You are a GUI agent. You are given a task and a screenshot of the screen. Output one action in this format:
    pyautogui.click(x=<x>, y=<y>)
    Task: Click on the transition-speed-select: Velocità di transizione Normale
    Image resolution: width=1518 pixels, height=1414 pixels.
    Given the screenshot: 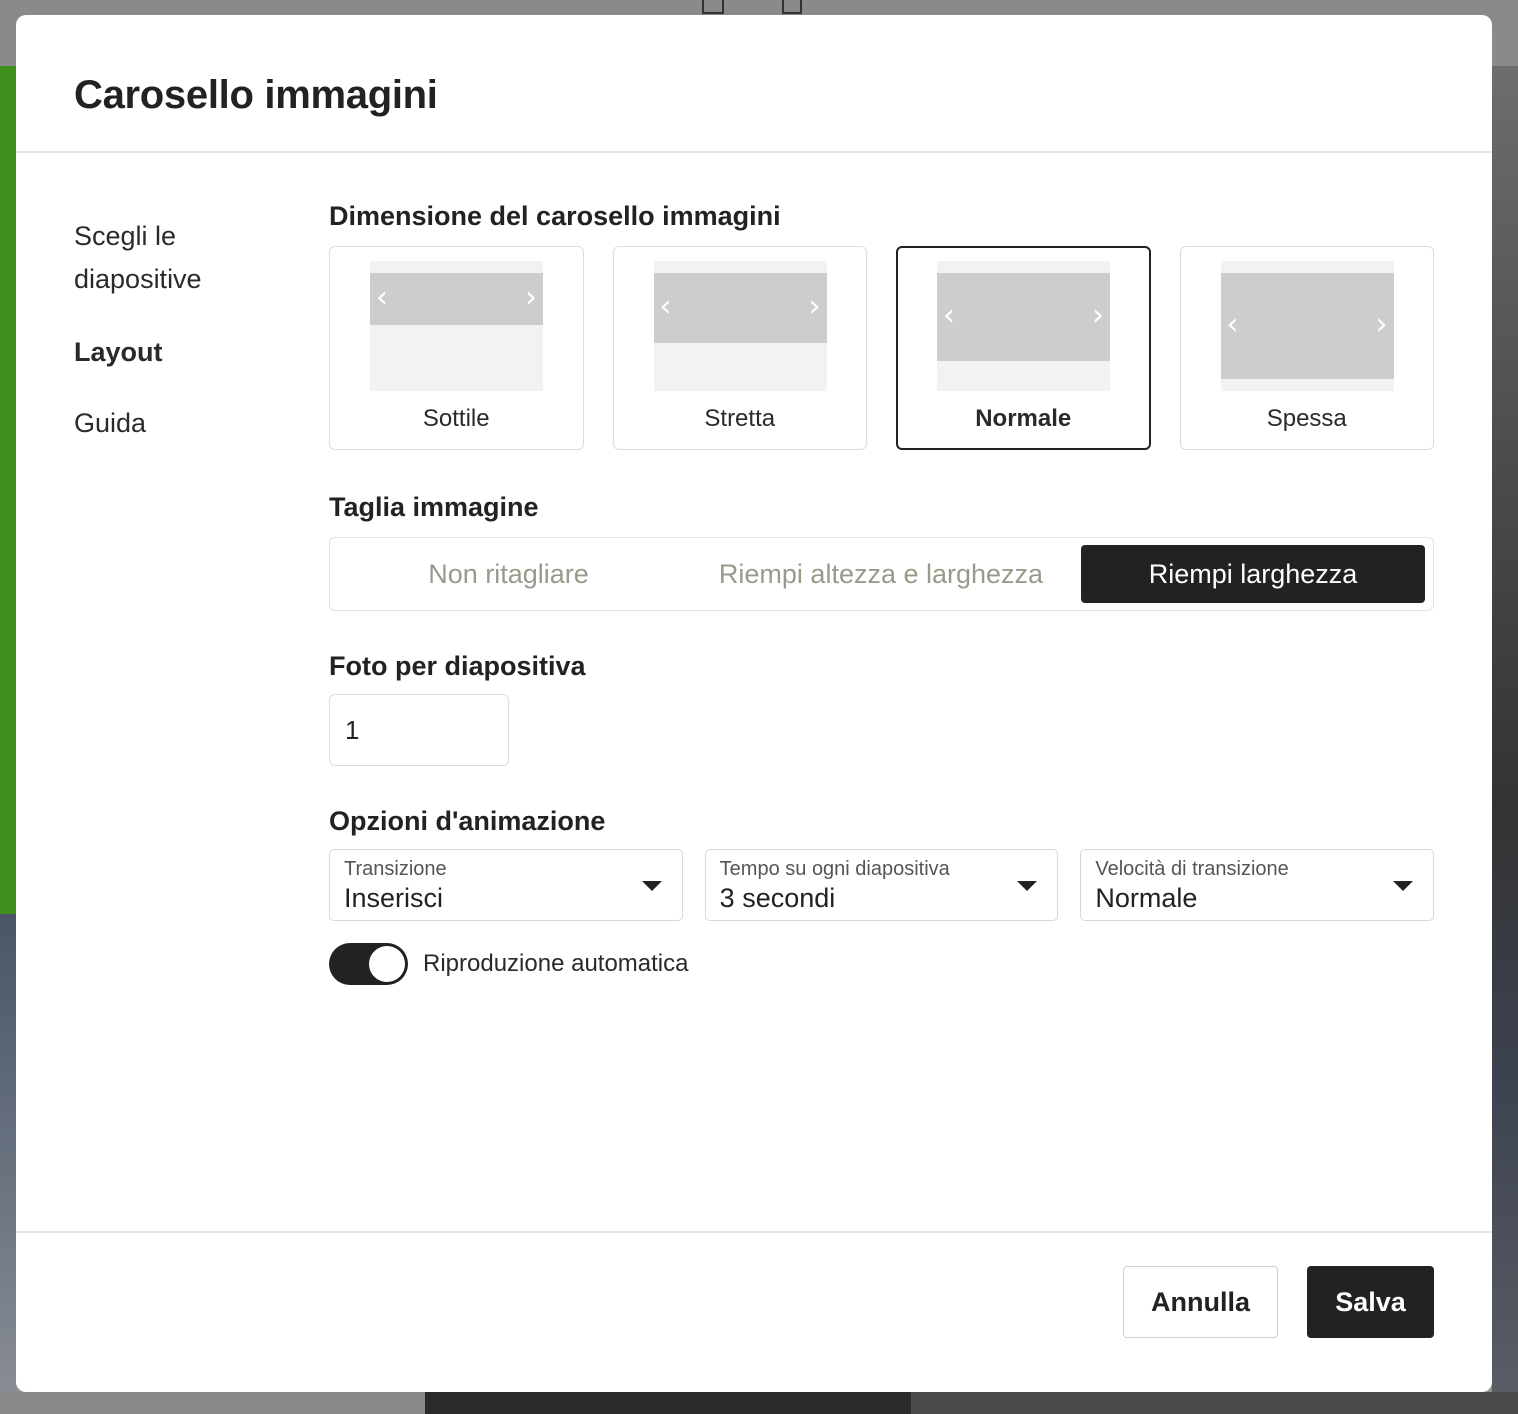 What is the action you would take?
    pyautogui.click(x=1257, y=885)
    